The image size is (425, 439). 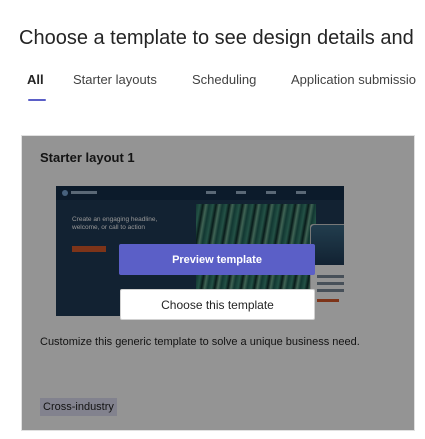 I want to click on preview-template-button: Preview template, so click(x=217, y=259).